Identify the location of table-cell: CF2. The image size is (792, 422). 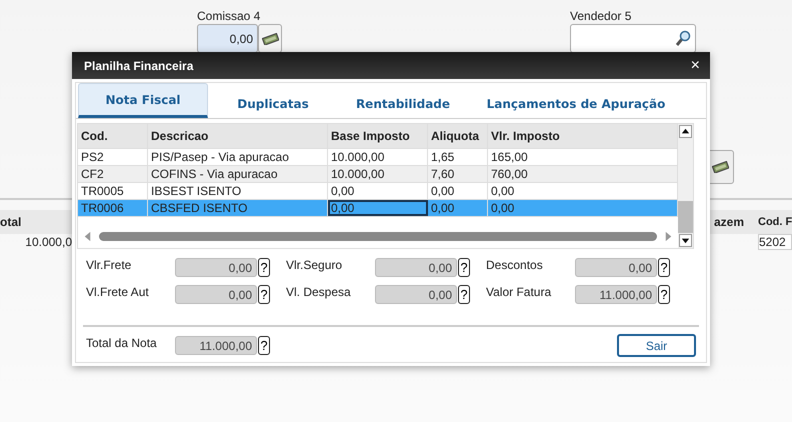
(113, 174).